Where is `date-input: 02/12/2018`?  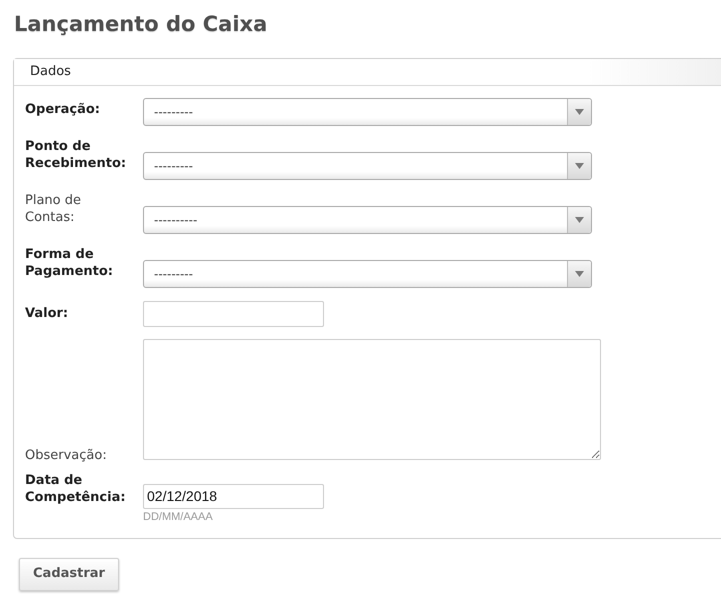 date-input: 02/12/2018 is located at coordinates (233, 496).